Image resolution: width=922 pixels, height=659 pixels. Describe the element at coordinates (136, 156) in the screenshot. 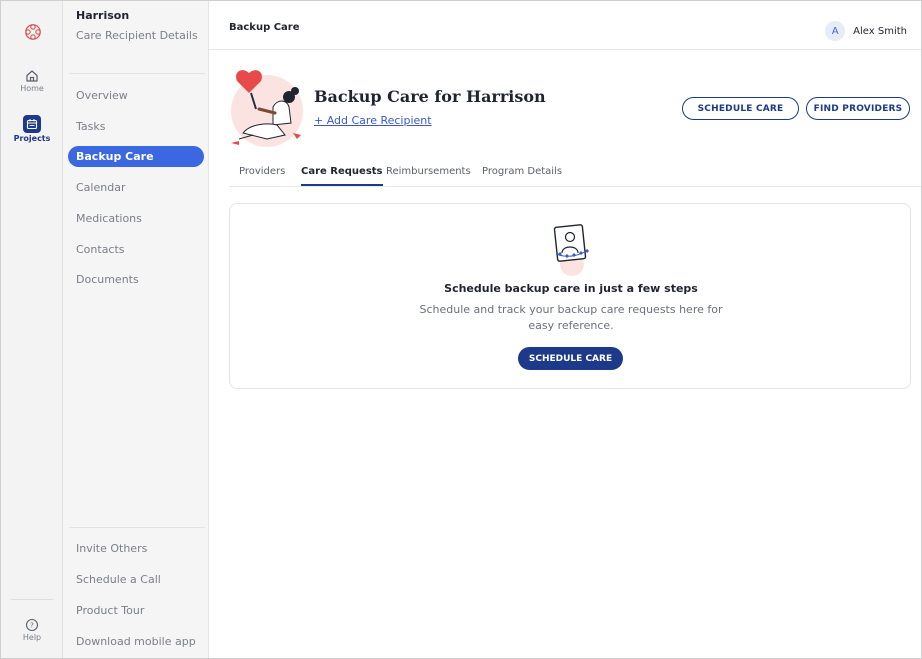

I see `sidebar-item-backup-care: Backup Care` at that location.